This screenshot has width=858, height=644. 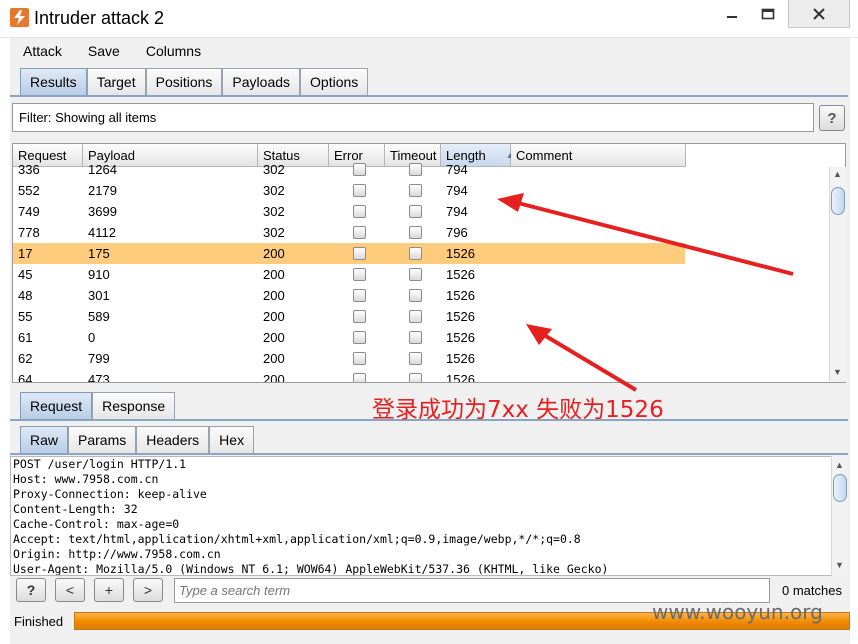 I want to click on request-scroll-thumb, so click(x=840, y=488).